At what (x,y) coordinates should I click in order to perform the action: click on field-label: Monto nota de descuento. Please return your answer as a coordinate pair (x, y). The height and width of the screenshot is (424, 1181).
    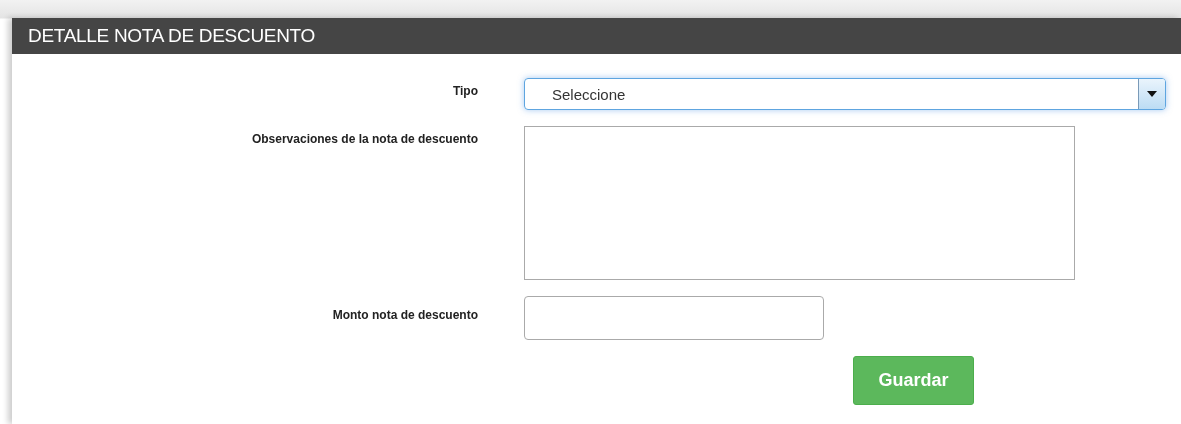
    Looking at the image, I should click on (404, 315).